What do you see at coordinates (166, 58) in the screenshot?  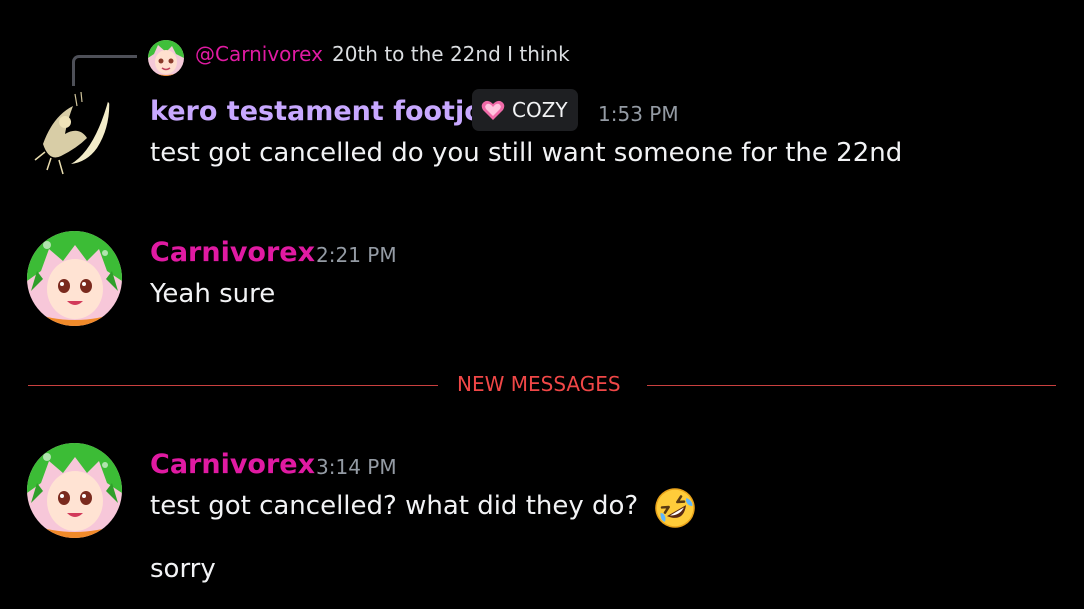 I see `reply-avatar` at bounding box center [166, 58].